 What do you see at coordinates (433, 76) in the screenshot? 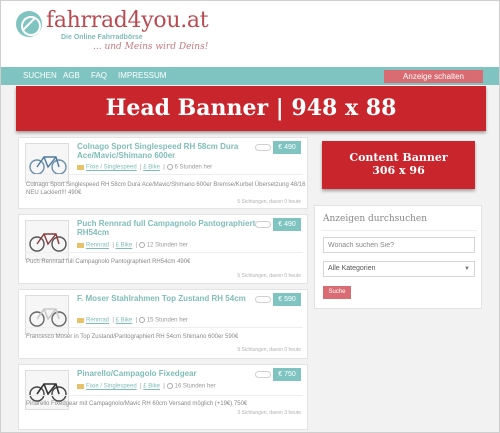
I see `place-ad-button: Anzeige schalten` at bounding box center [433, 76].